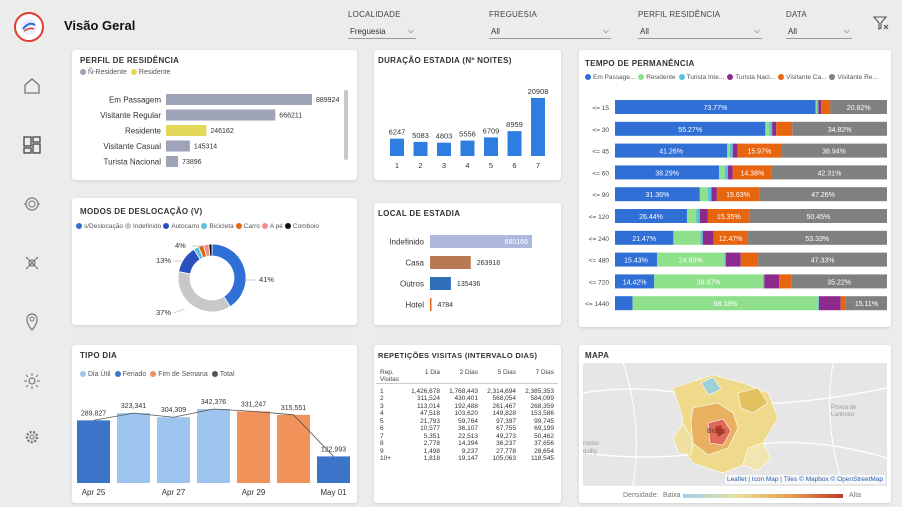  What do you see at coordinates (179, 374) in the screenshot?
I see `legend-item: Fim de Semana` at bounding box center [179, 374].